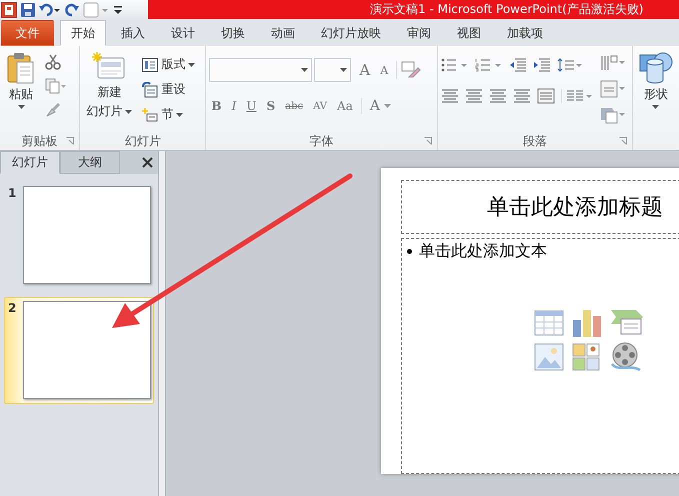 The height and width of the screenshot is (496, 679). What do you see at coordinates (27, 33) in the screenshot?
I see `file-tab: 文件` at bounding box center [27, 33].